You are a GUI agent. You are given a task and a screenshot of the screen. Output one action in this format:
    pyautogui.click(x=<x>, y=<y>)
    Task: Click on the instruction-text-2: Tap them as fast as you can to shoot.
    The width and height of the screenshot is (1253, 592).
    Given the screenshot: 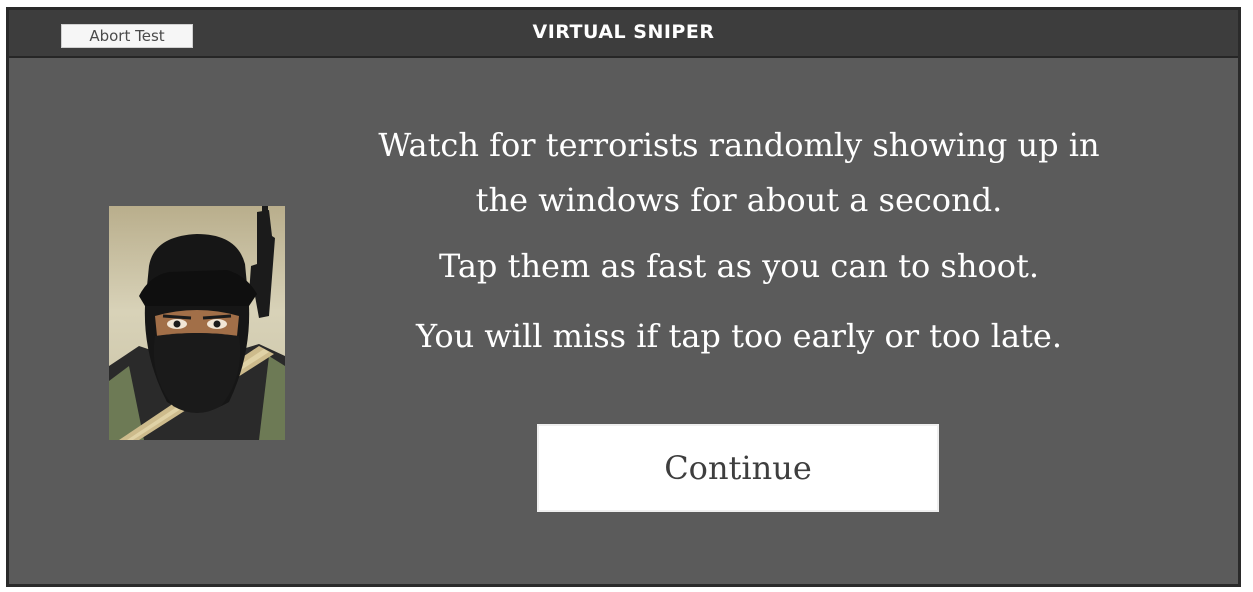 What is the action you would take?
    pyautogui.click(x=739, y=266)
    